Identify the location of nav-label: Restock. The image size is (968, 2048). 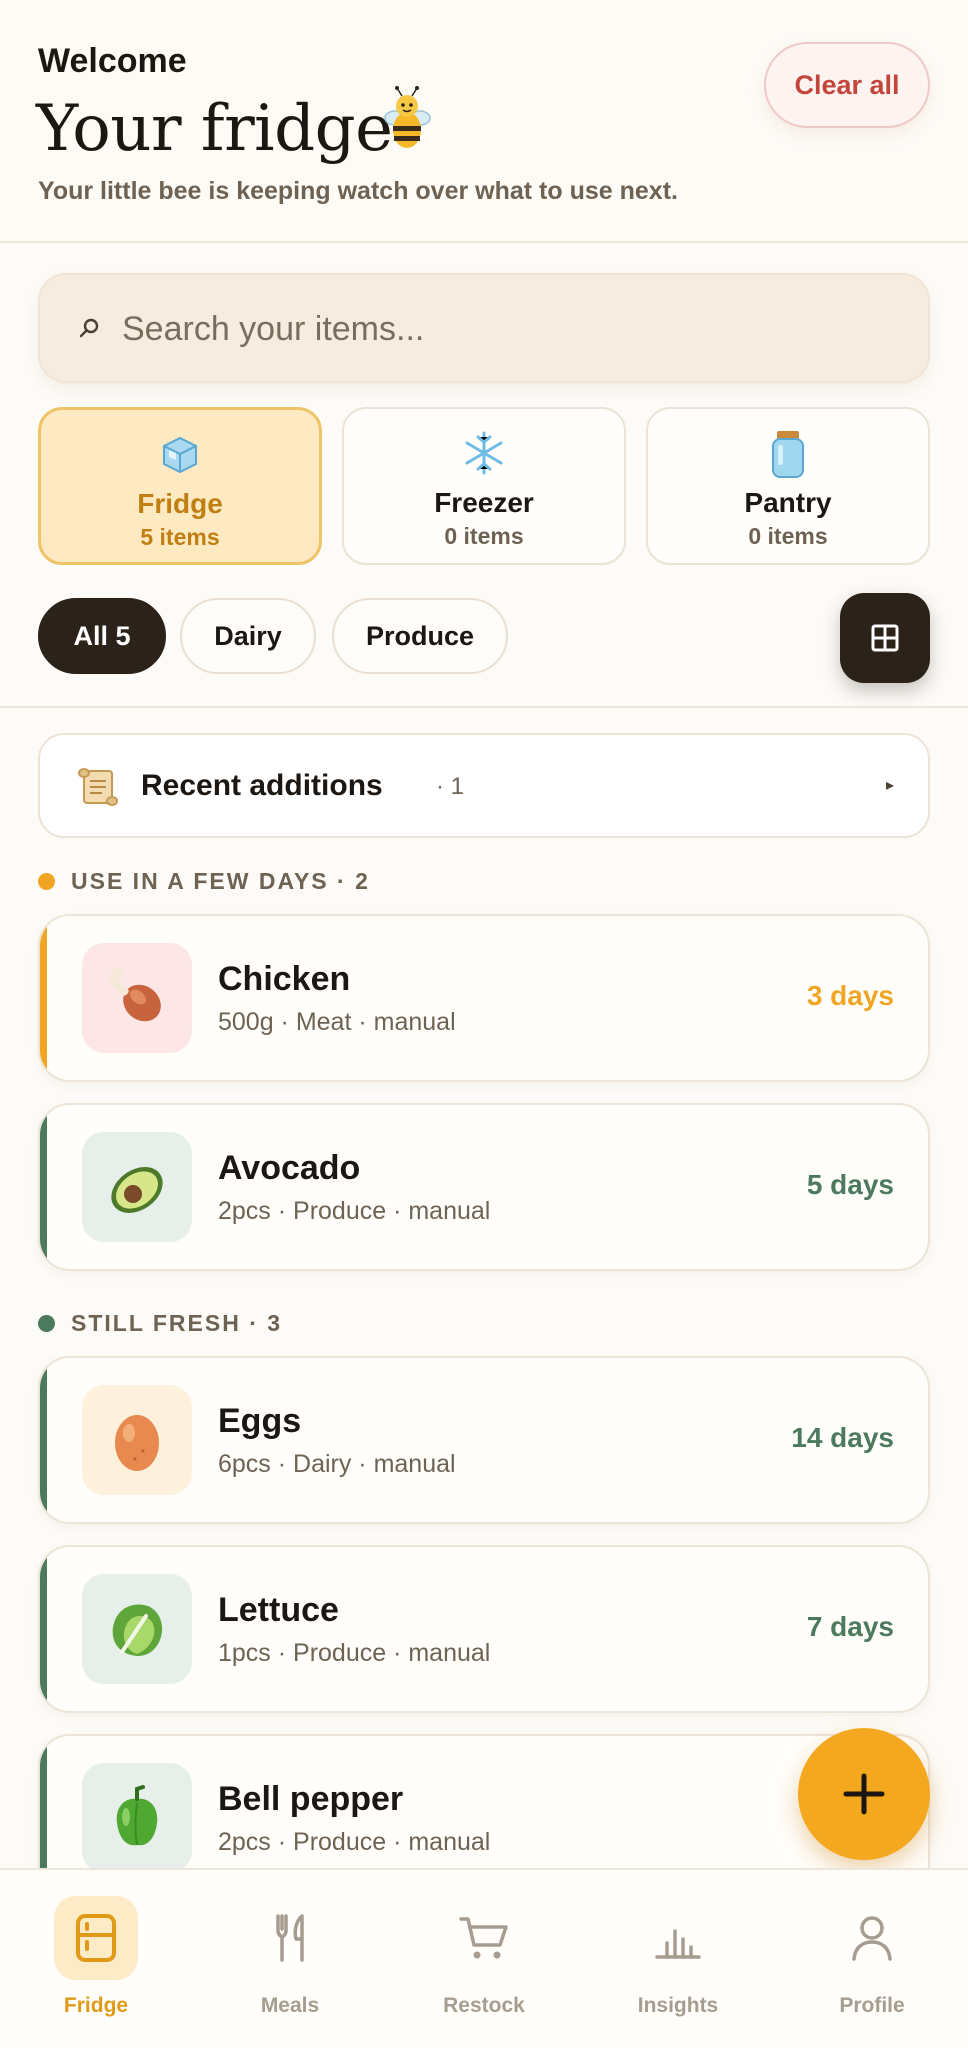
(484, 2005).